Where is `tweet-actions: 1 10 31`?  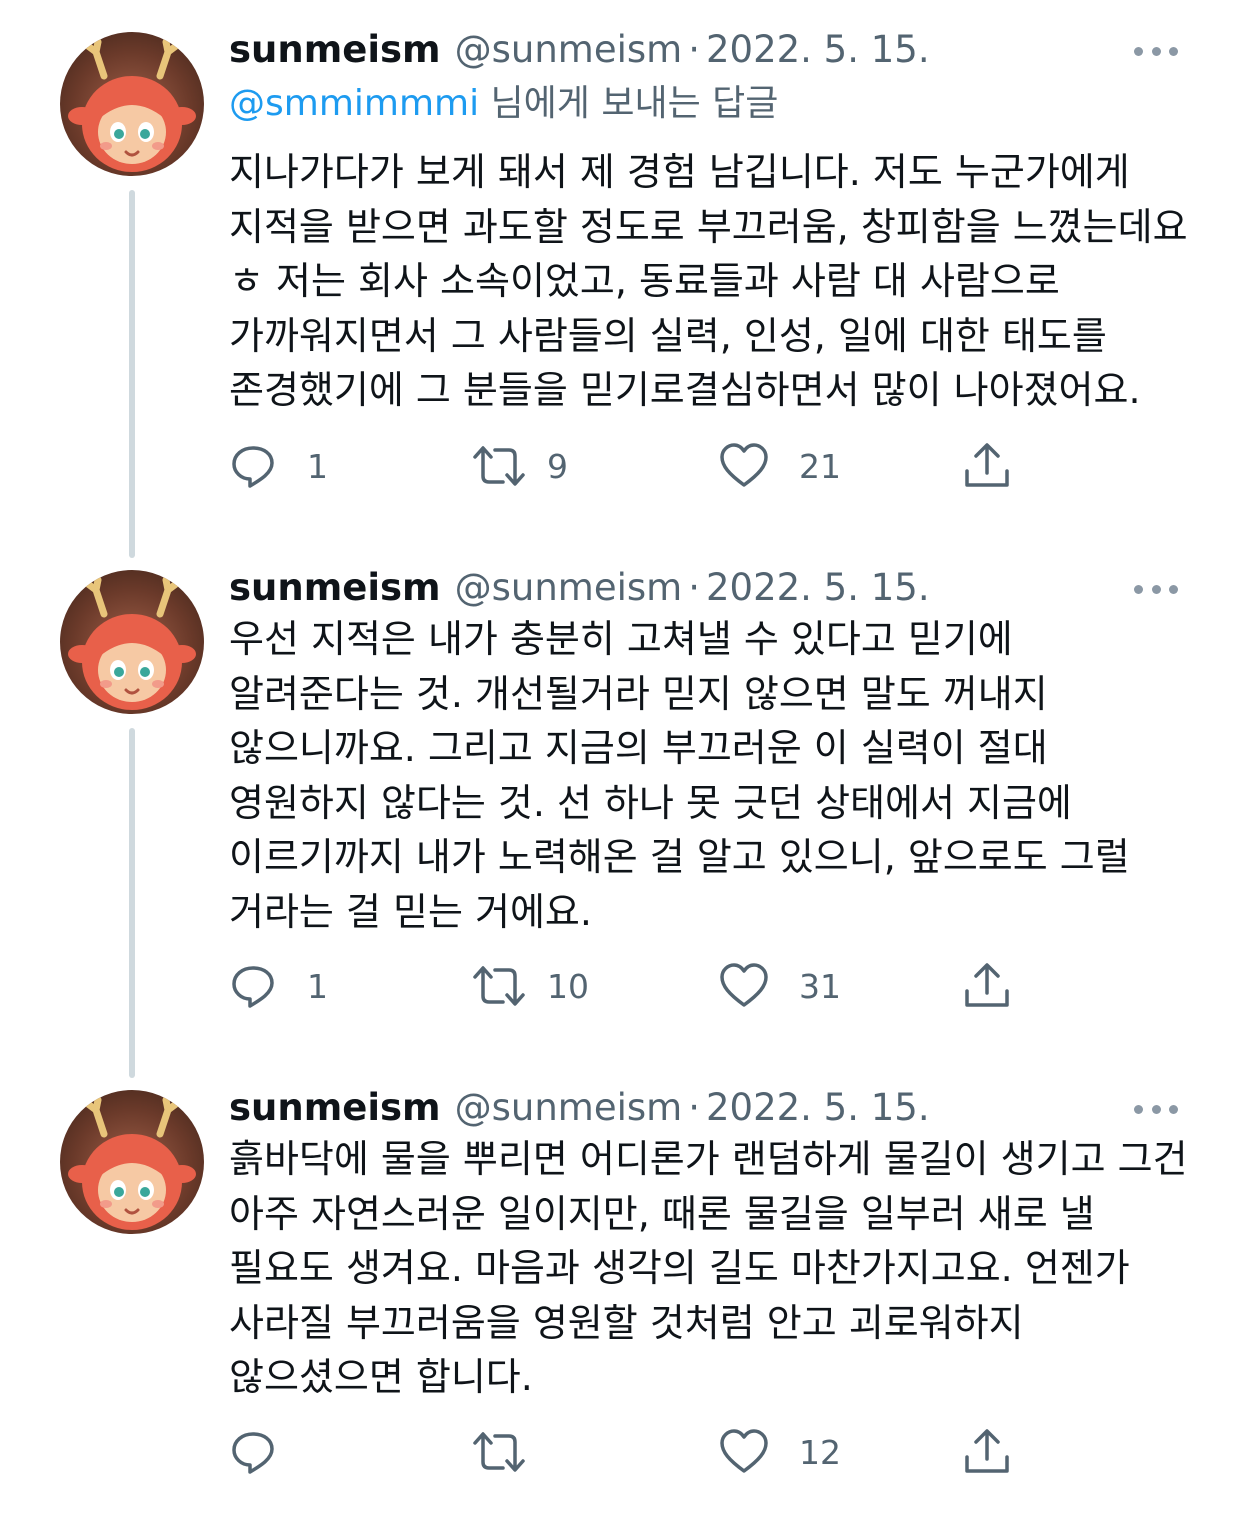 tweet-actions: 1 10 31 is located at coordinates (629, 986).